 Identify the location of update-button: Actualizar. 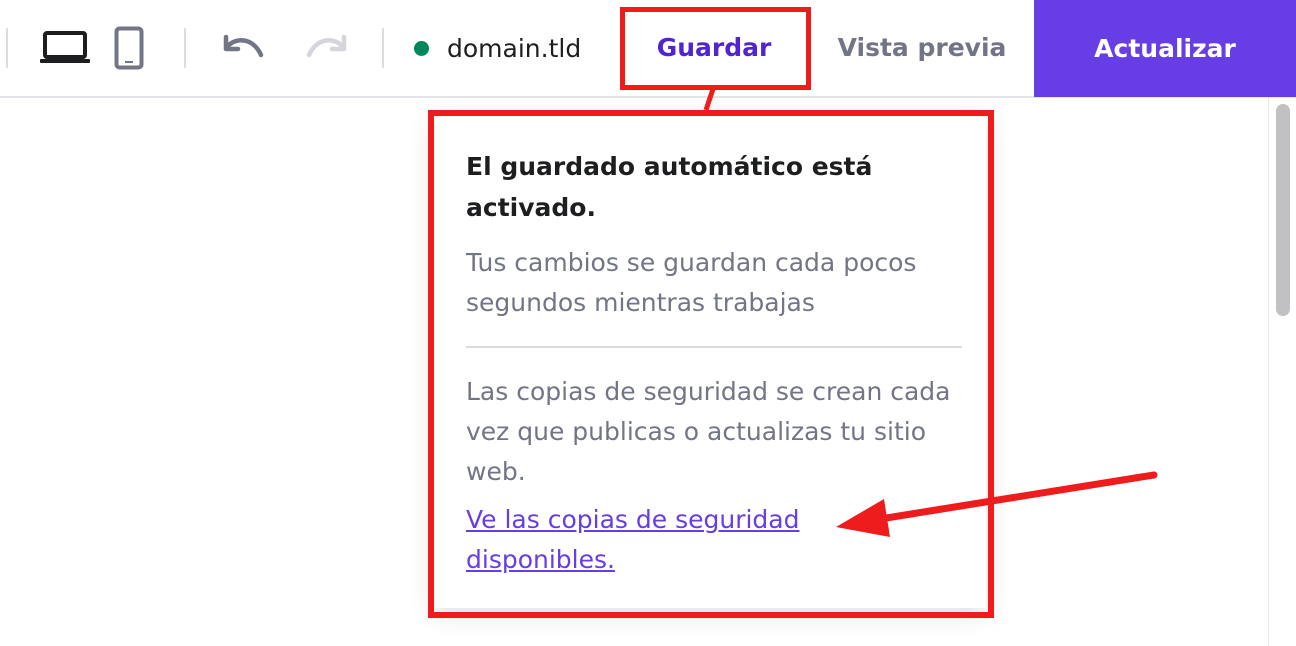
(1165, 48).